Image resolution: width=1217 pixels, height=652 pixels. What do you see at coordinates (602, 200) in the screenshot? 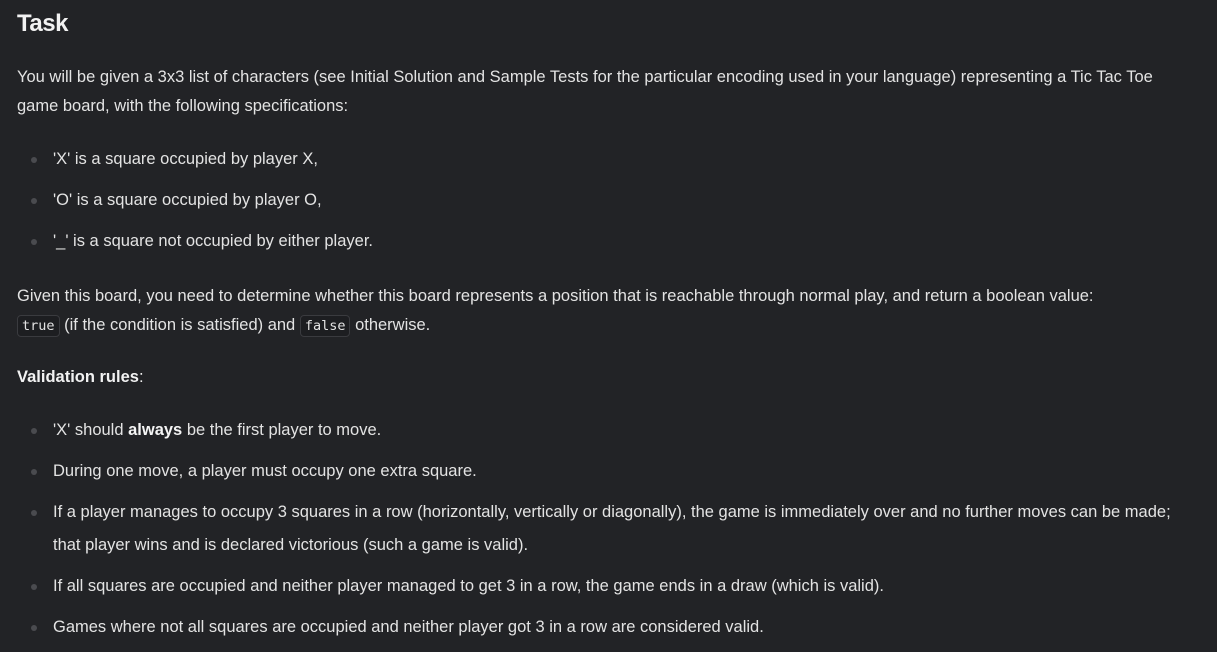
I see `list-item: 'O' is a square occupied by player O,` at bounding box center [602, 200].